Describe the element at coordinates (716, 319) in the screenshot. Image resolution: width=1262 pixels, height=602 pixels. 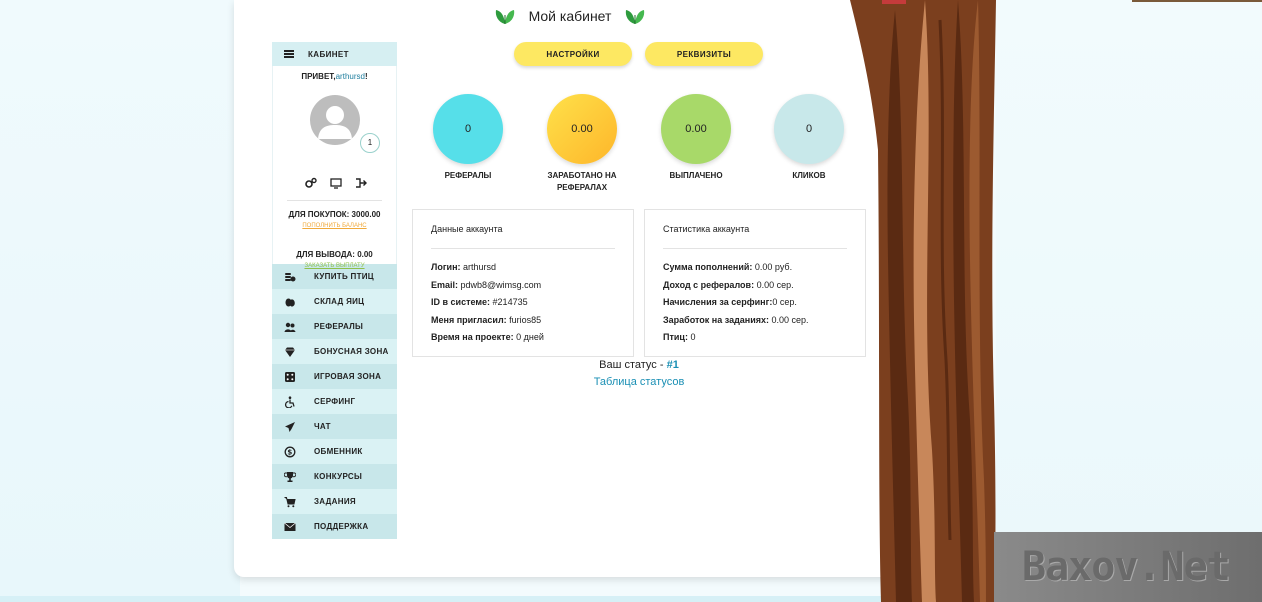
I see `row-label: Заработок на заданиях:` at that location.